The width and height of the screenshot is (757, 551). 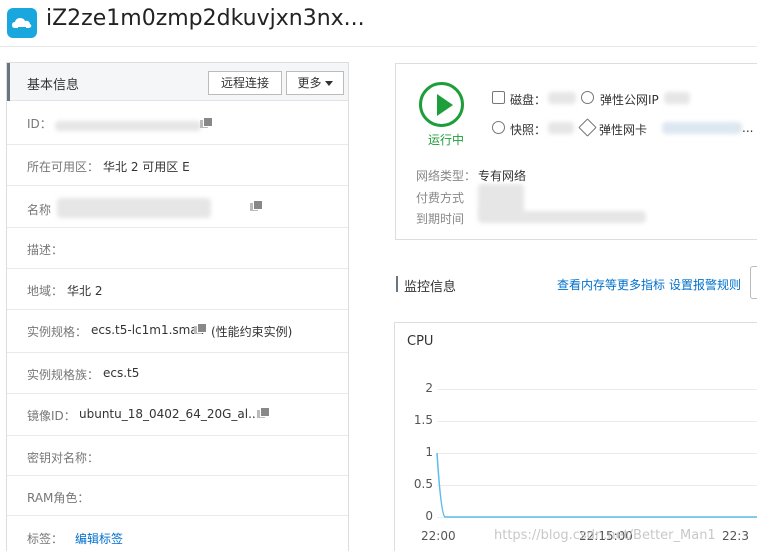 What do you see at coordinates (705, 284) in the screenshot?
I see `alarm-rules-link: 设置报警规则` at bounding box center [705, 284].